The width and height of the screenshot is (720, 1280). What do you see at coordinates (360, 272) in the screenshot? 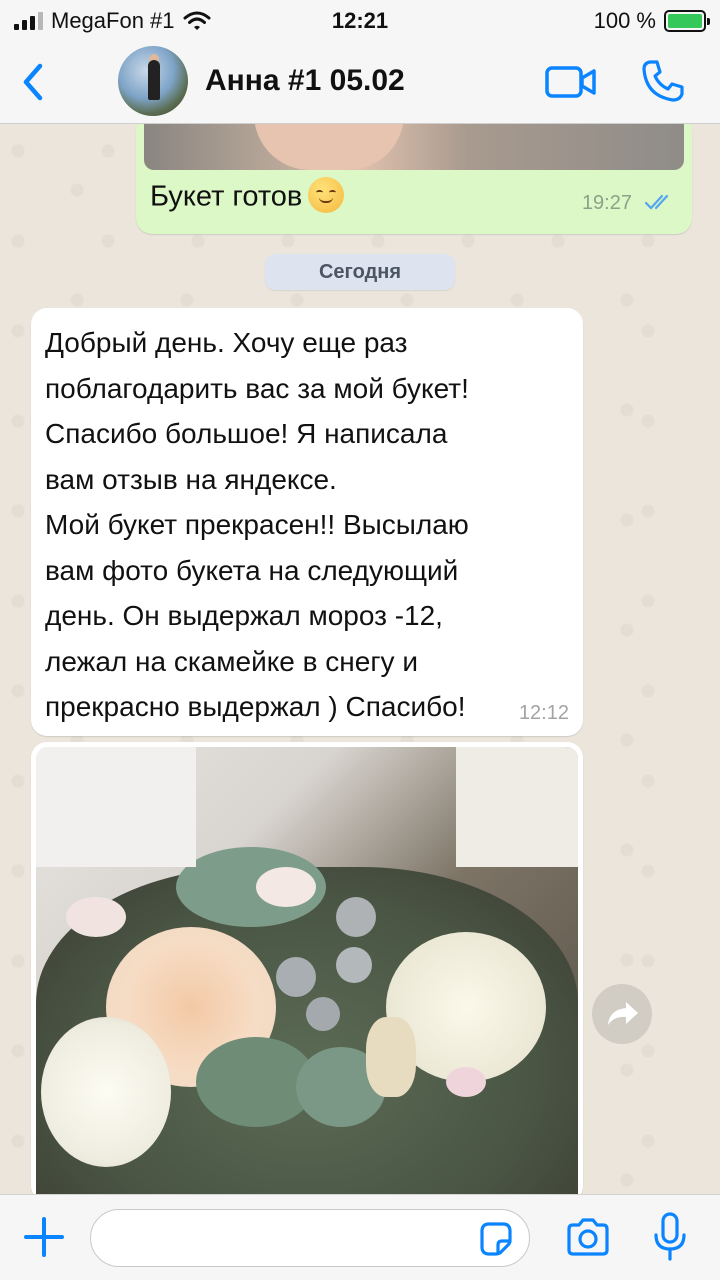
I see `date-separator: Сегодня` at bounding box center [360, 272].